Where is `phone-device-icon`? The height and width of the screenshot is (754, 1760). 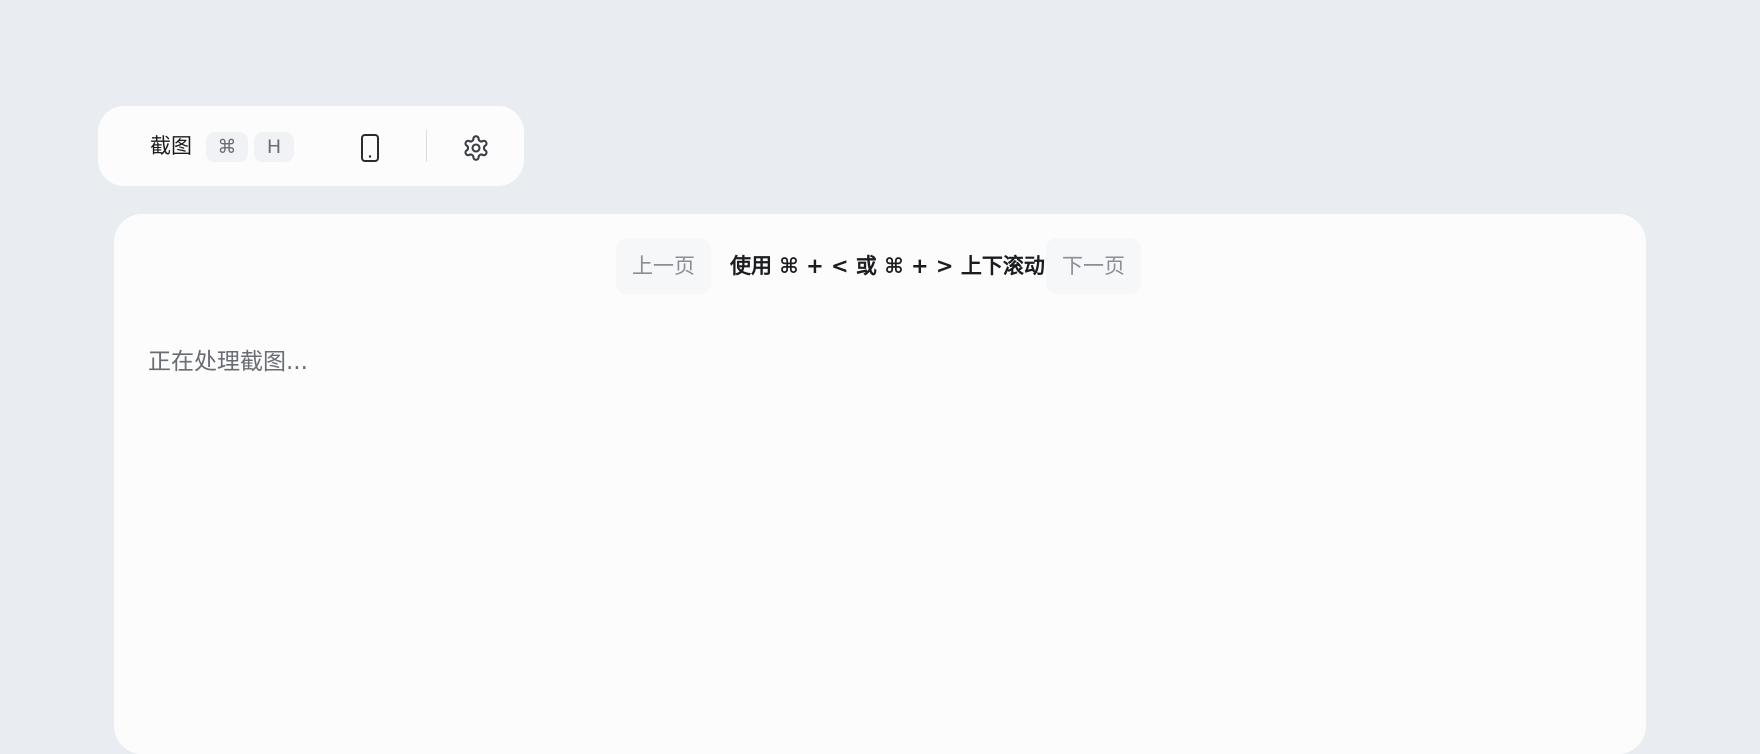 phone-device-icon is located at coordinates (370, 148).